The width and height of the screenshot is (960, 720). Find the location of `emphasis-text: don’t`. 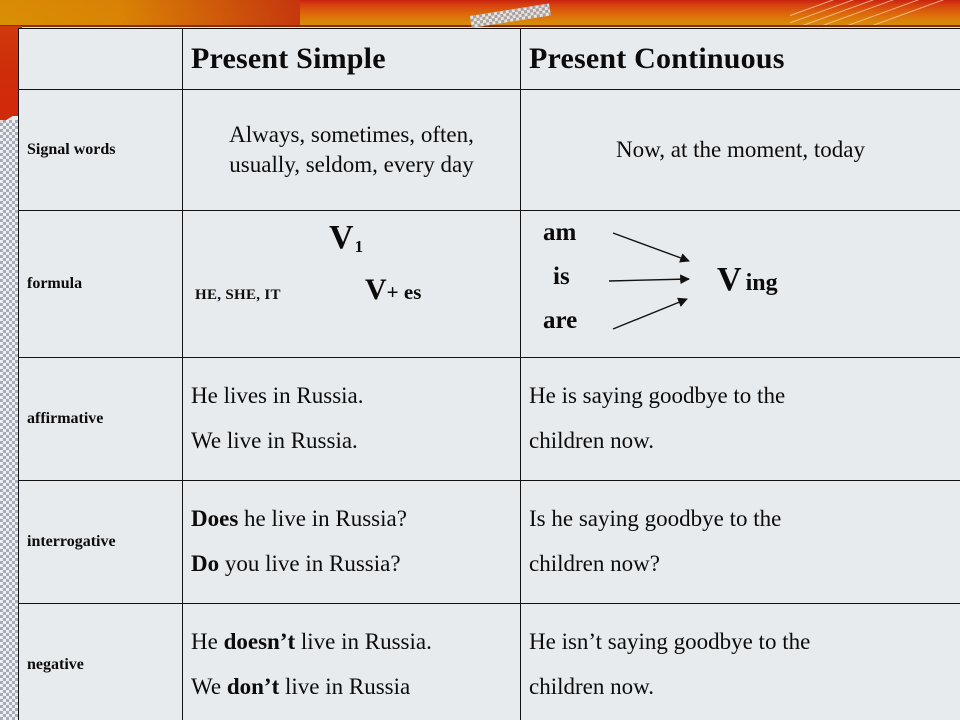

emphasis-text: don’t is located at coordinates (253, 686).